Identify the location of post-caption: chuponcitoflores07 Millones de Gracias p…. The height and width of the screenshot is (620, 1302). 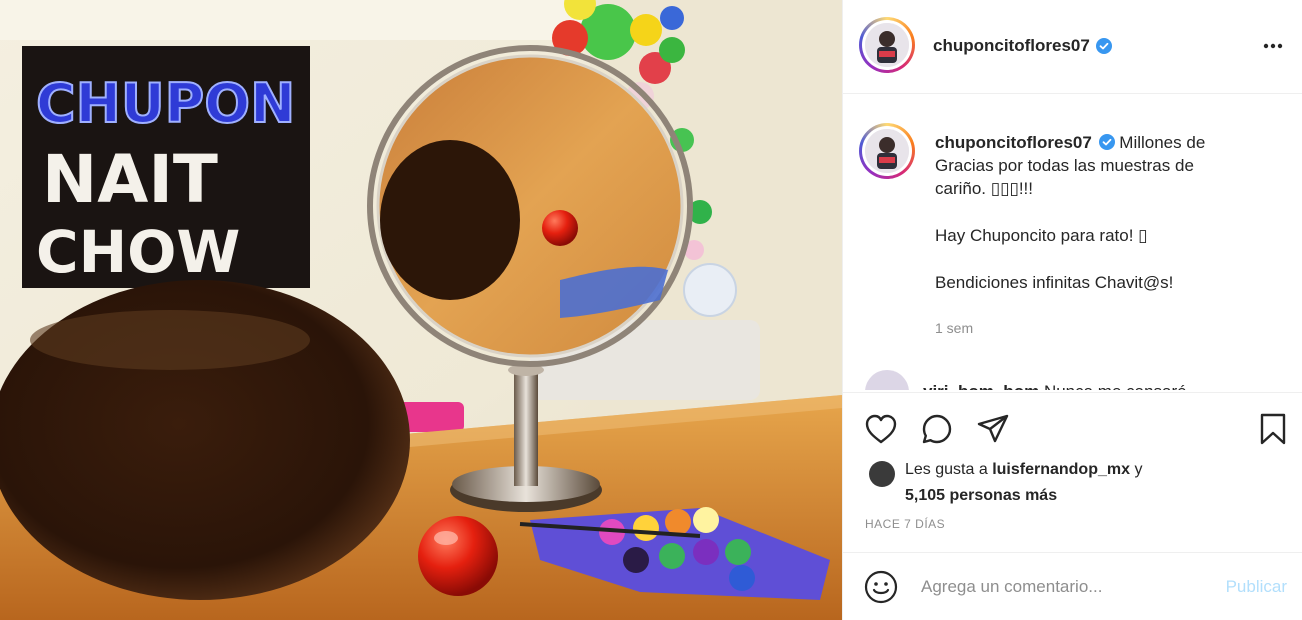
(1100, 212).